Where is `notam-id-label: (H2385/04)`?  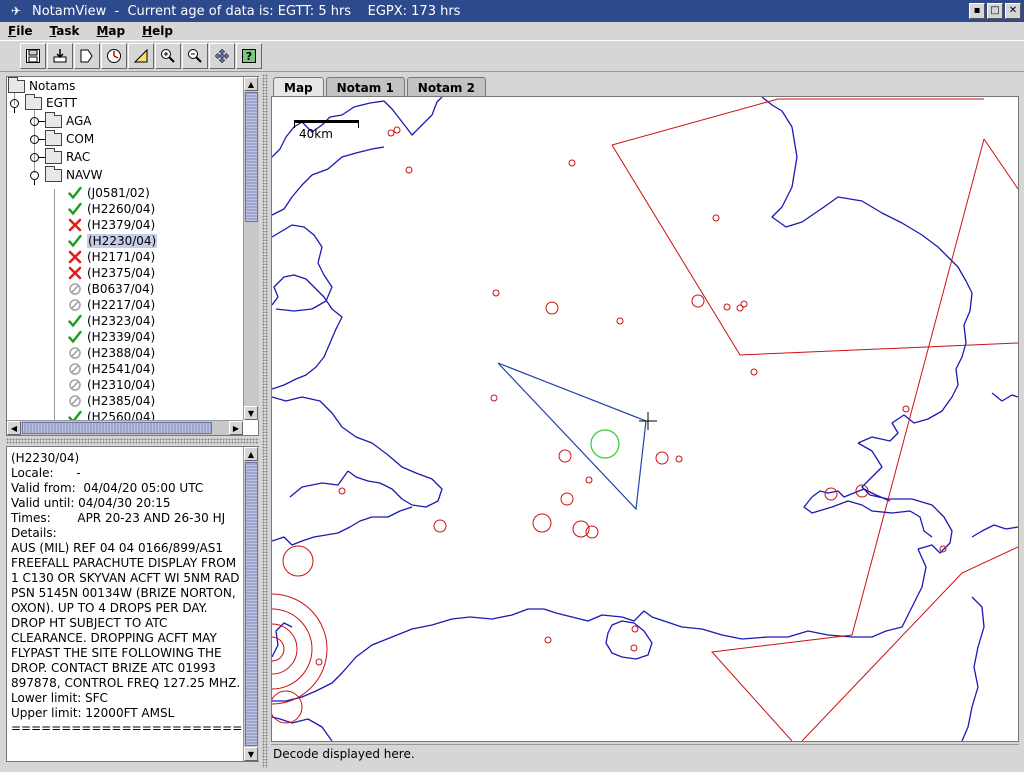 notam-id-label: (H2385/04) is located at coordinates (121, 401).